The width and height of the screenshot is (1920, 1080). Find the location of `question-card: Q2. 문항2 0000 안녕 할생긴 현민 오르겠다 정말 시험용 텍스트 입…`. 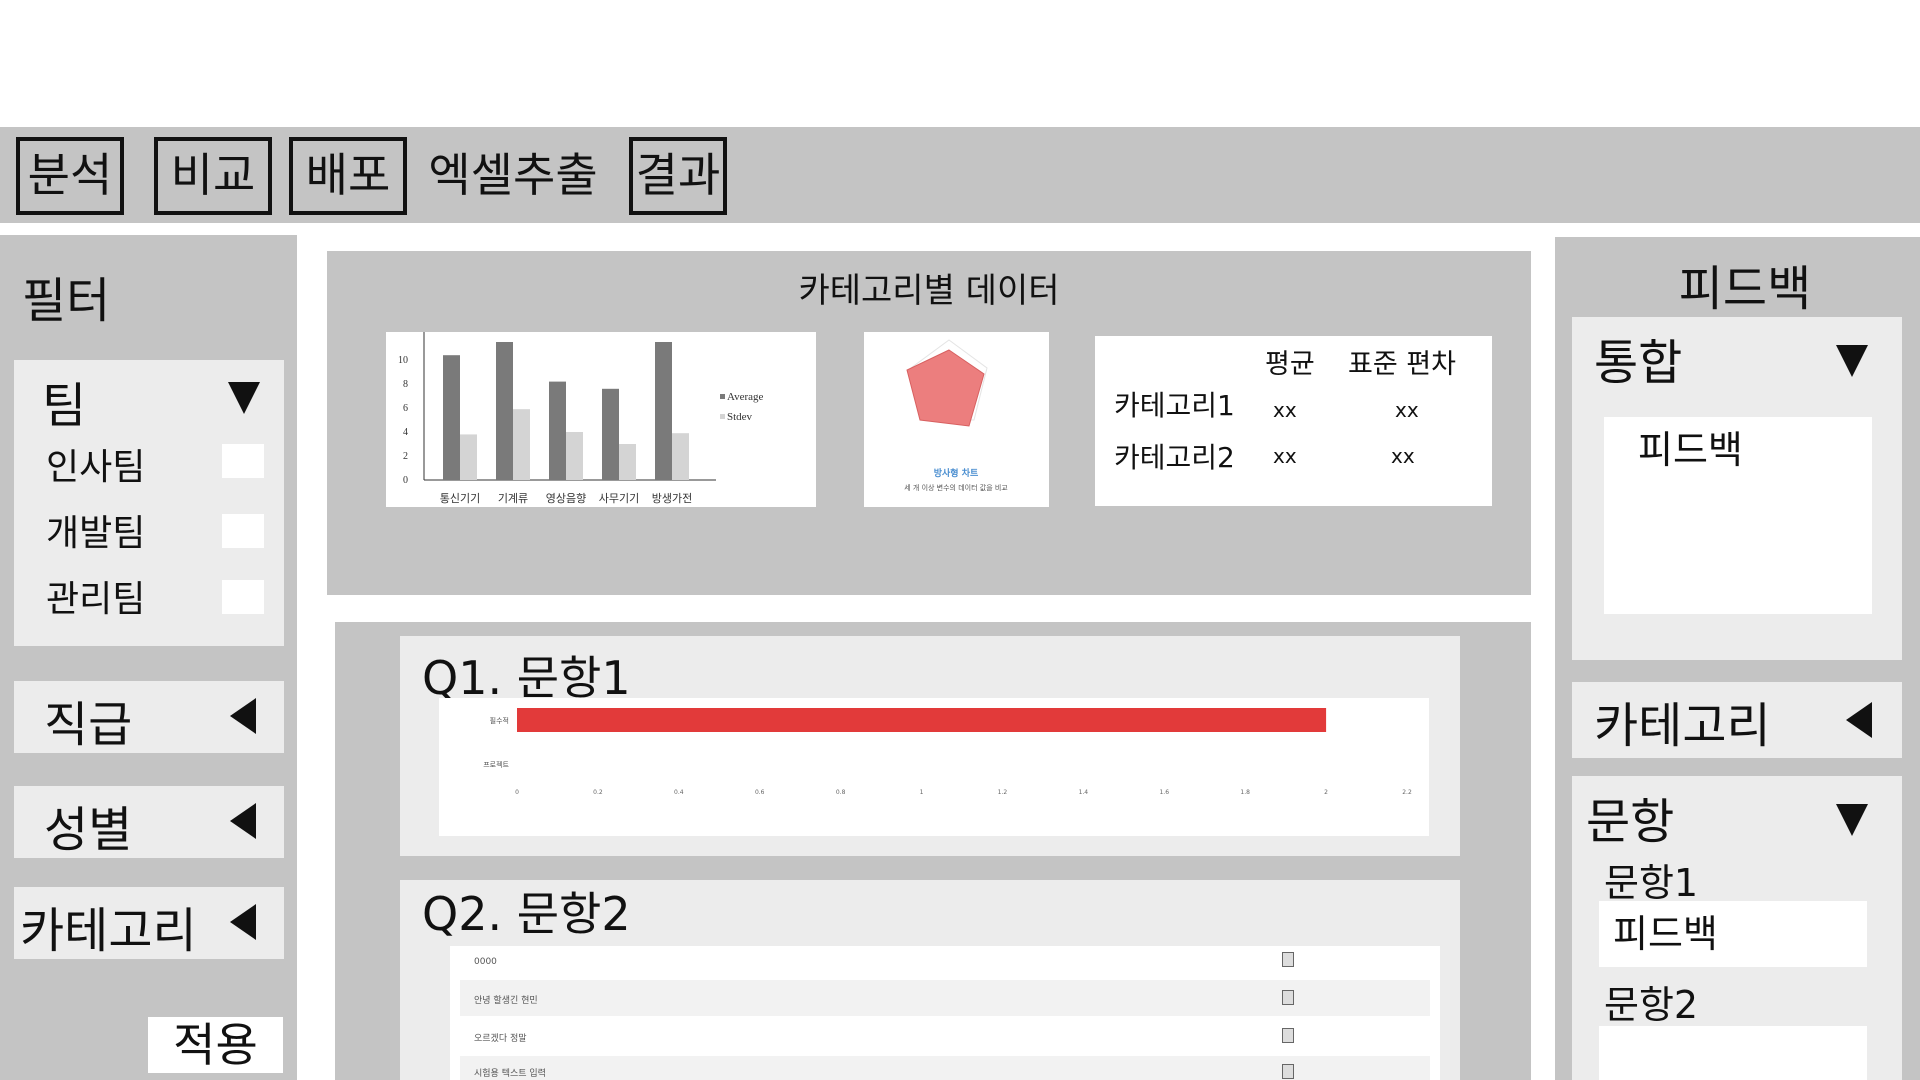

question-card: Q2. 문항2 0000 안녕 할생긴 현민 오르겠다 정말 시험용 텍스트 입… is located at coordinates (930, 980).